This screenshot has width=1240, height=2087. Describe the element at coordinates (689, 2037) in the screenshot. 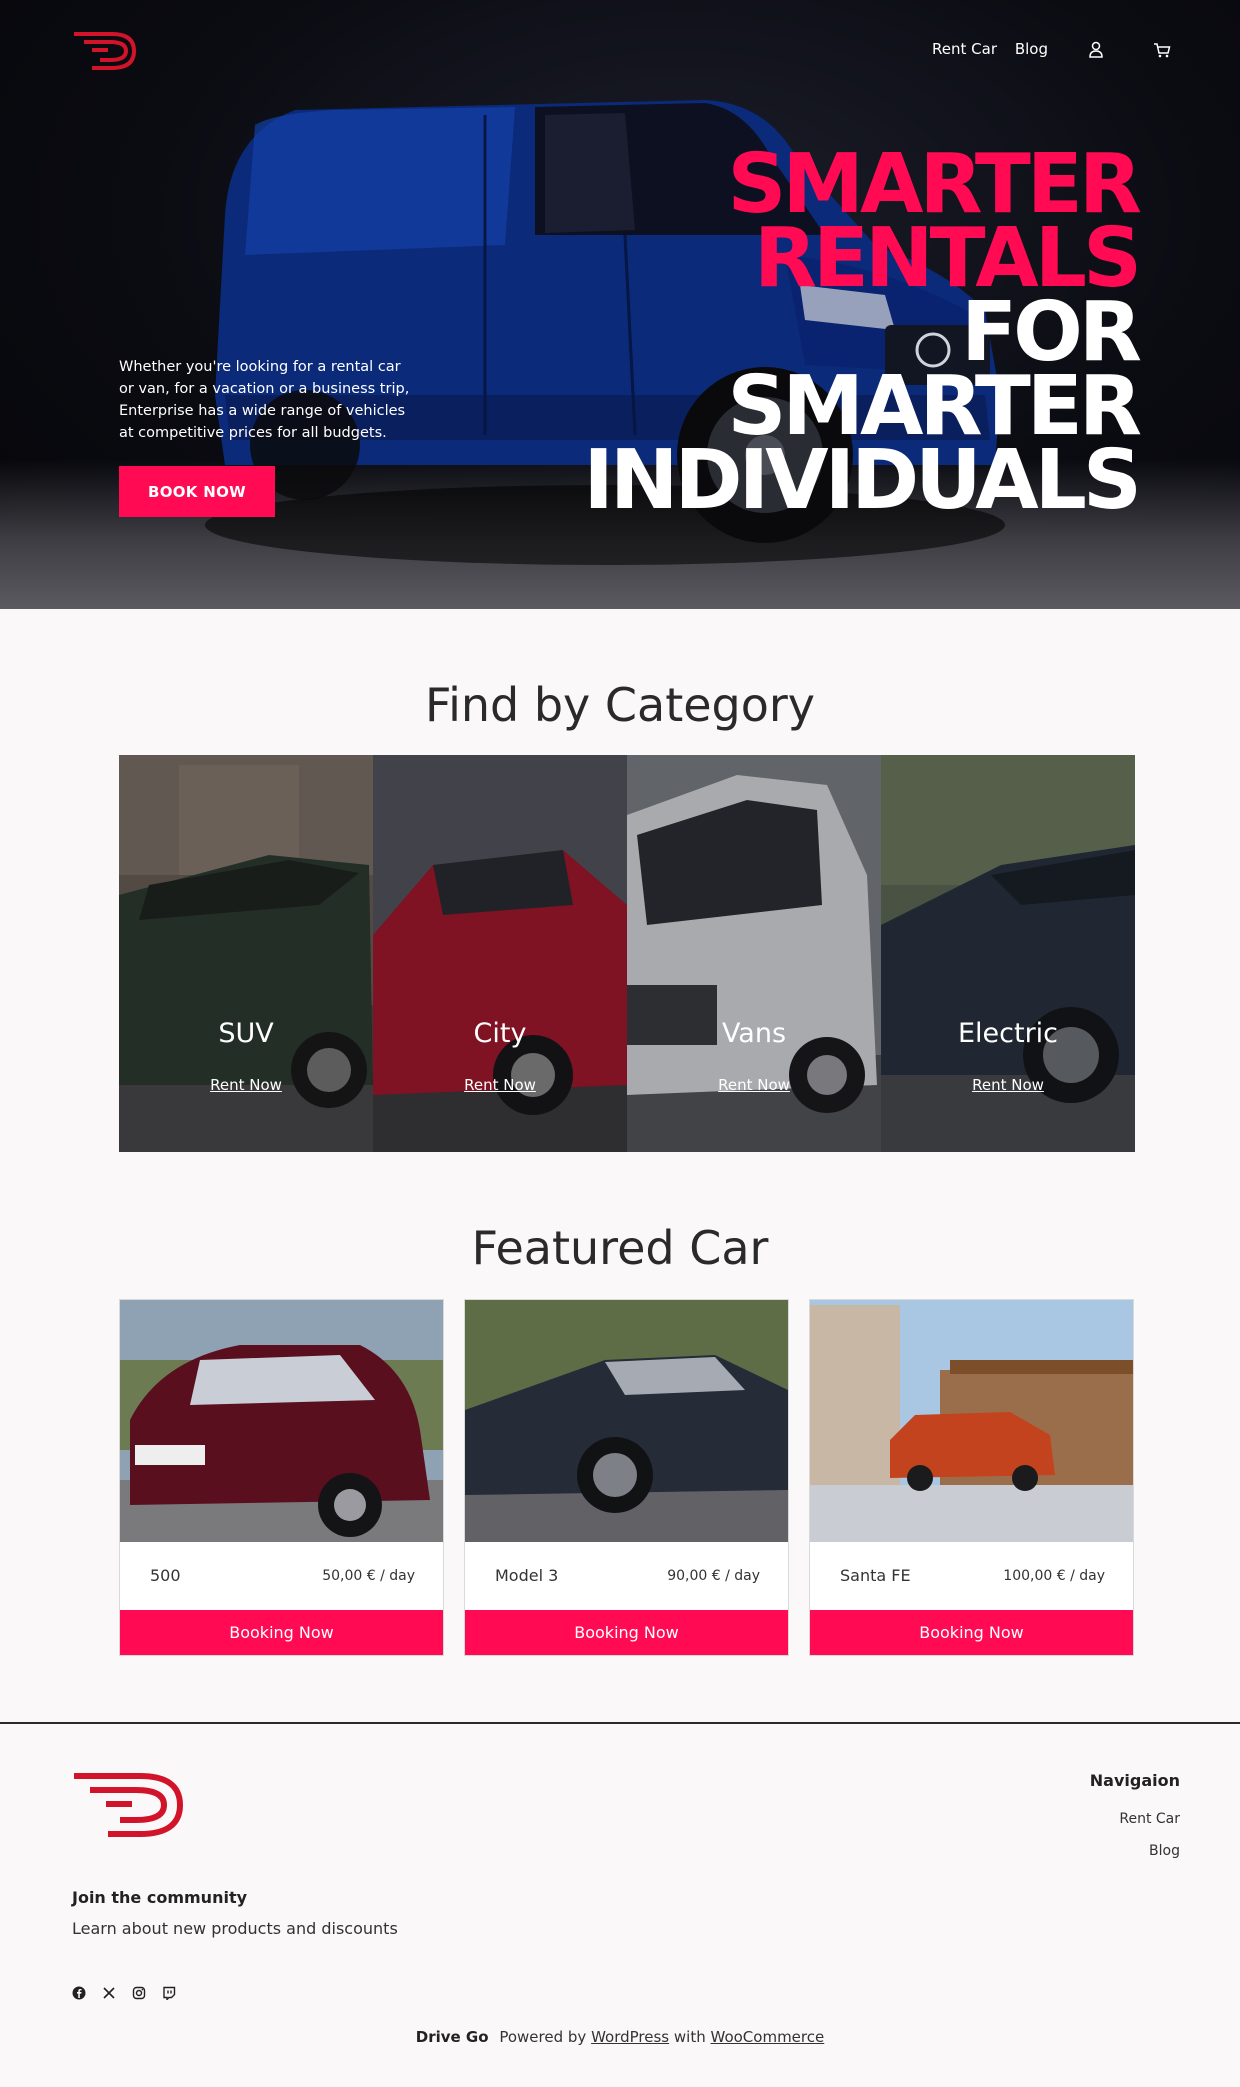

I see `footer-with: with` at that location.